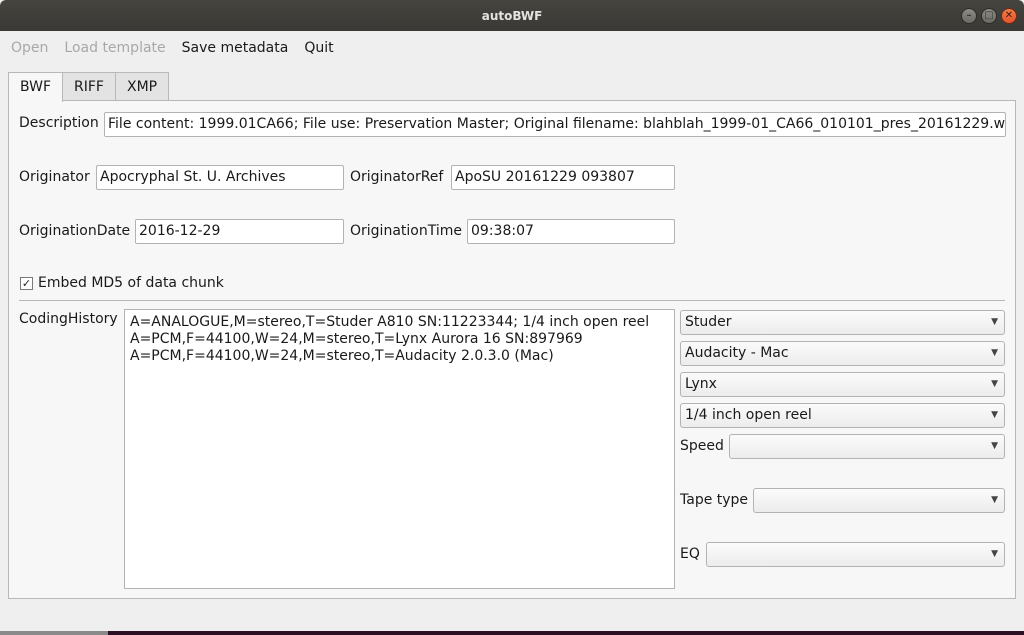  I want to click on window-controls: – □ ✕, so click(989, 16).